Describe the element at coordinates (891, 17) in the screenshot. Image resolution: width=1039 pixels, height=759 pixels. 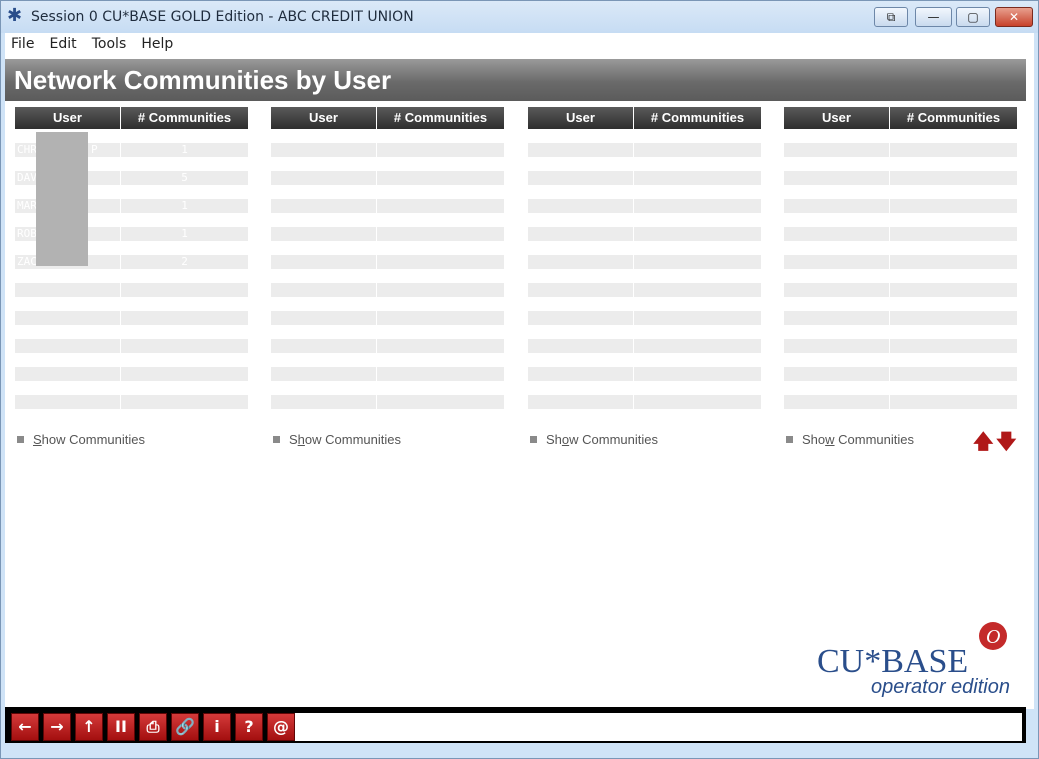
I see `restore-window-button: ⧉` at that location.